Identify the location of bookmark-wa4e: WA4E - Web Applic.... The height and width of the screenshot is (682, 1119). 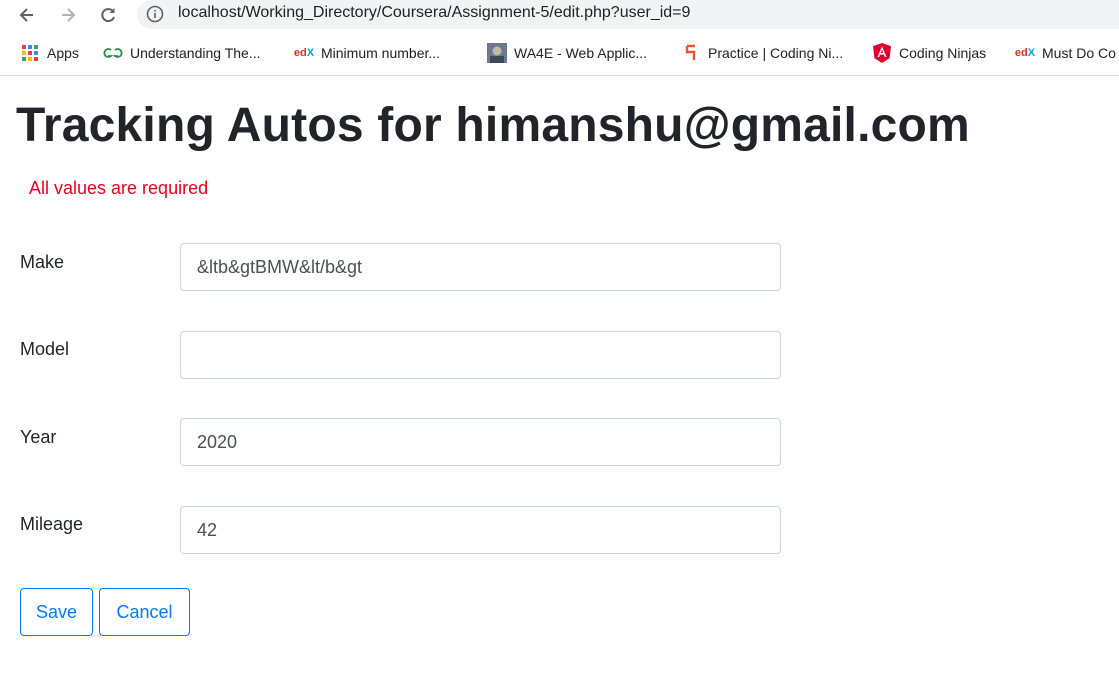
(567, 53).